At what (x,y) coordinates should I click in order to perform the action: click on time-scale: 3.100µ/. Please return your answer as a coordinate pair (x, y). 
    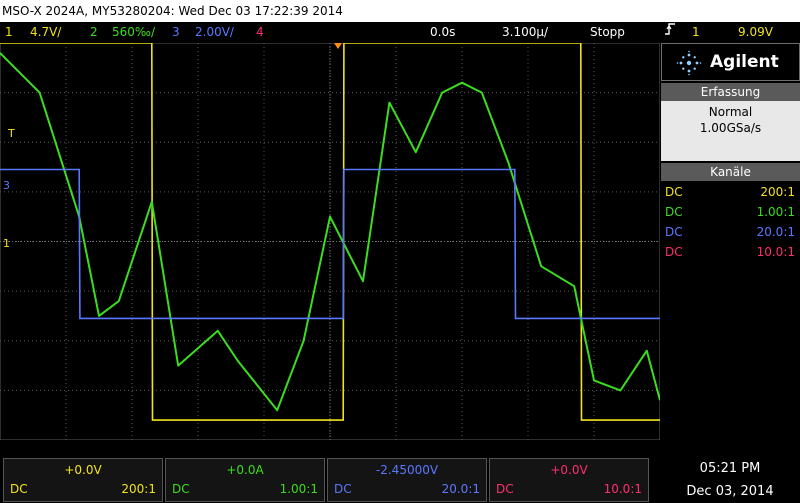
    Looking at the image, I should click on (525, 32).